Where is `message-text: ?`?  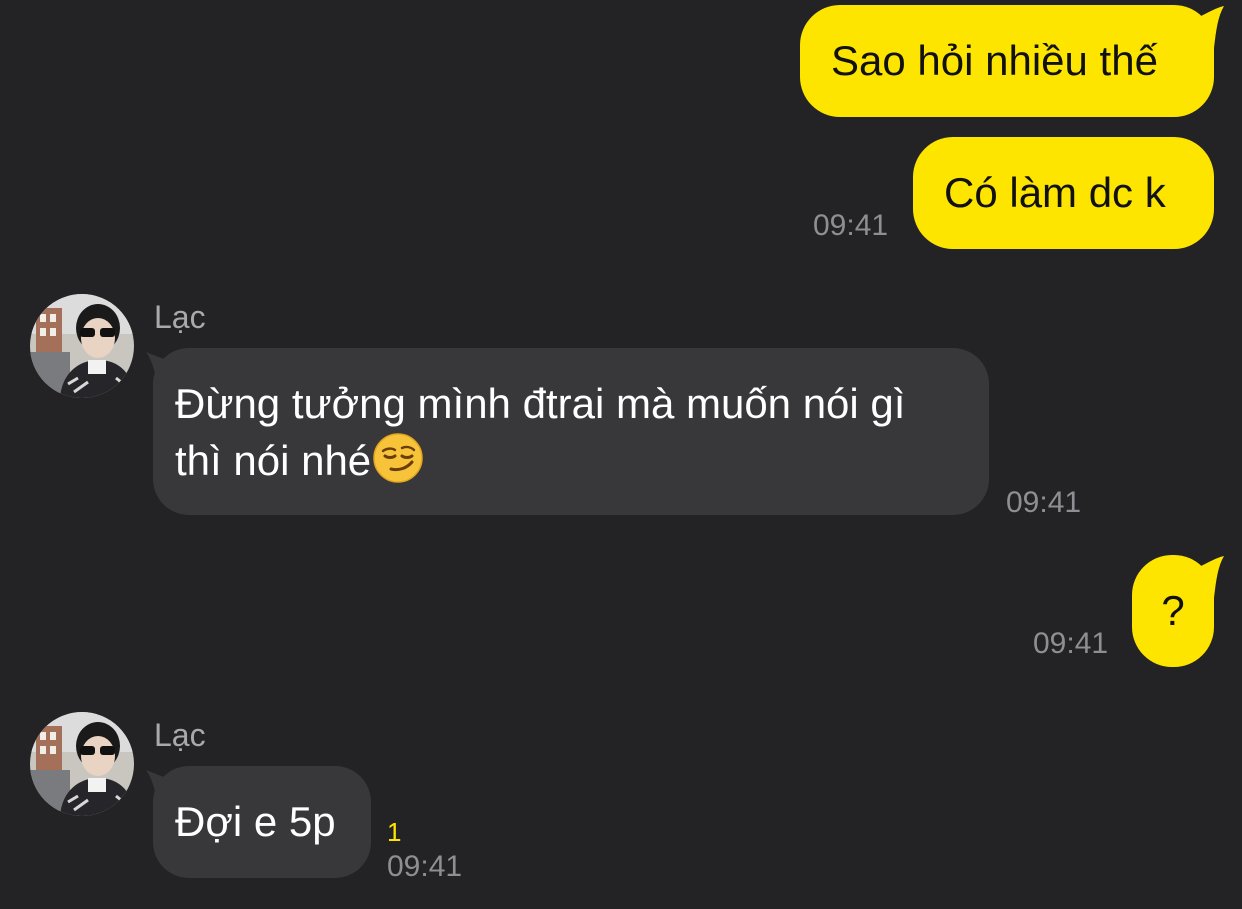 message-text: ? is located at coordinates (1173, 610).